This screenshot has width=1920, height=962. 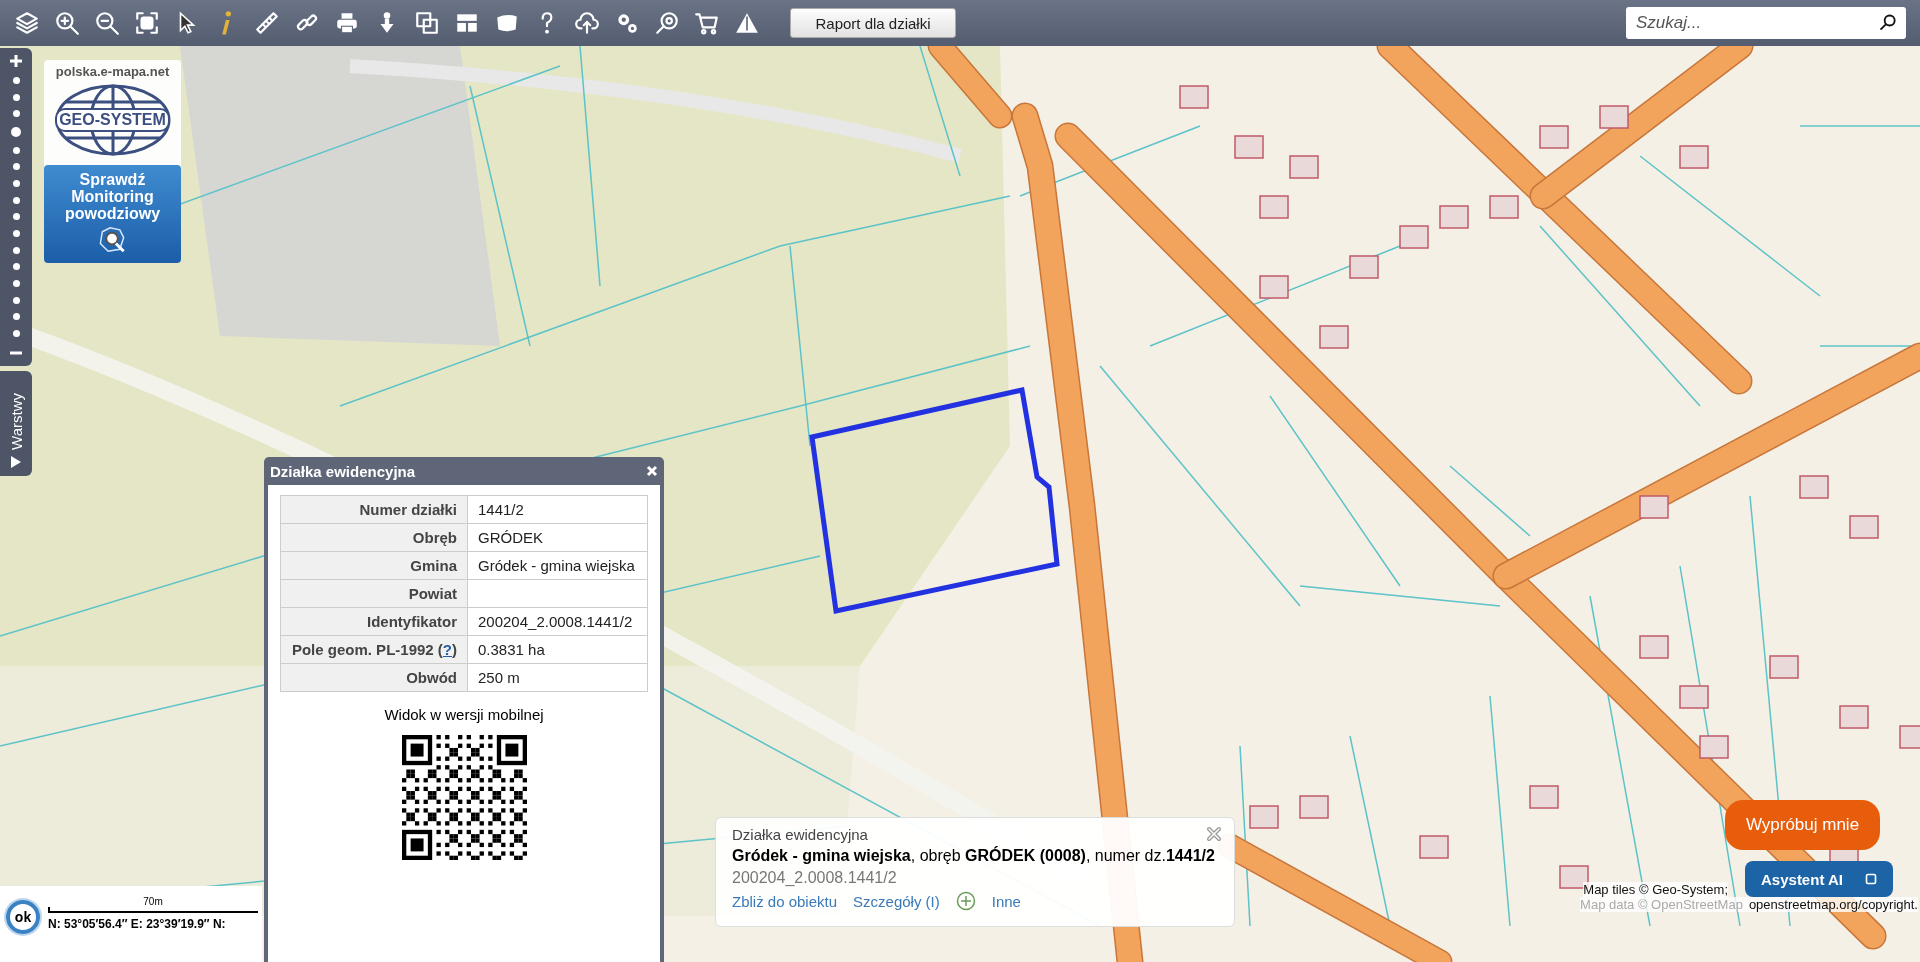 I want to click on add-icon, so click(x=965, y=901).